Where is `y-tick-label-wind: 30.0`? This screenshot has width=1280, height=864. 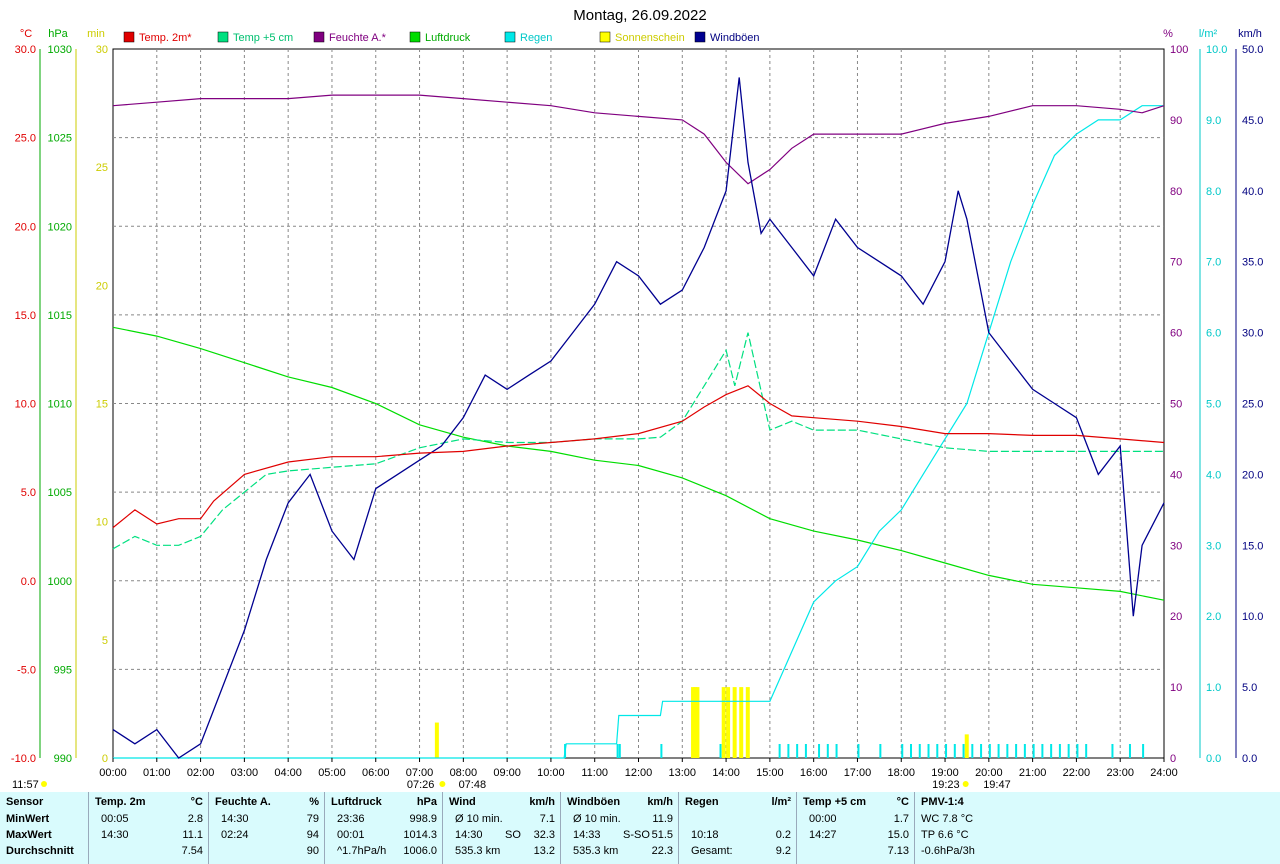
y-tick-label-wind: 30.0 is located at coordinates (1252, 334).